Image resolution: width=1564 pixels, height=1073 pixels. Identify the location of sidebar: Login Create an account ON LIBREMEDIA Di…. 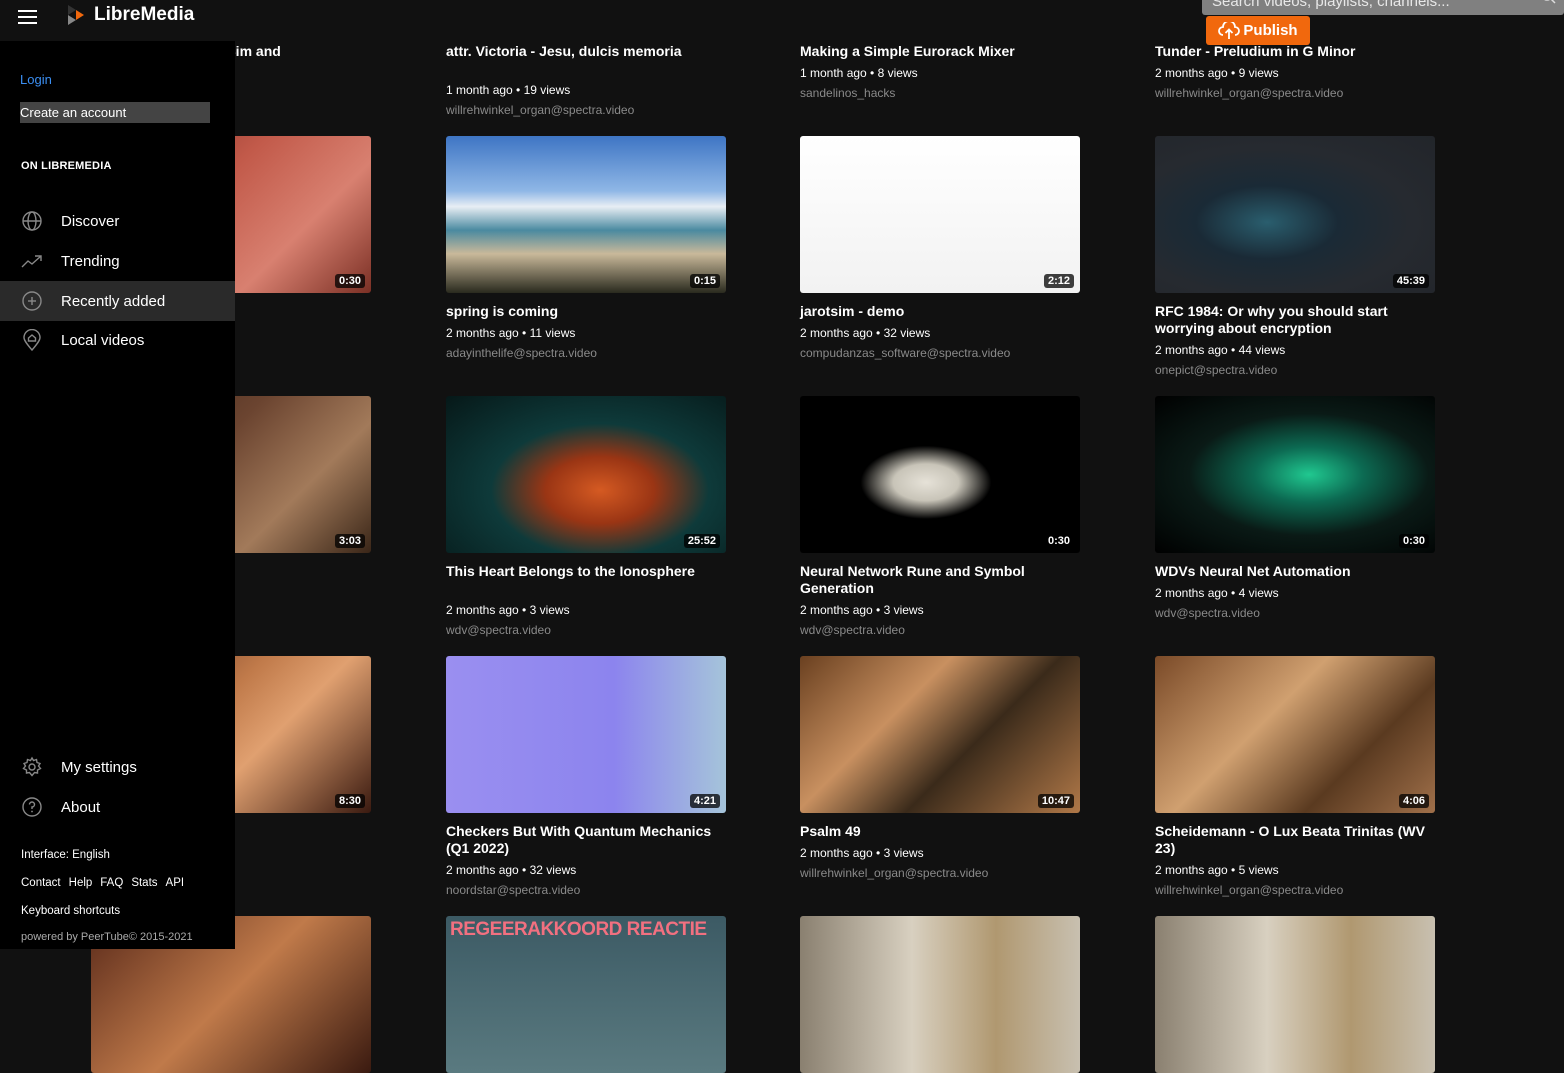
(117, 495).